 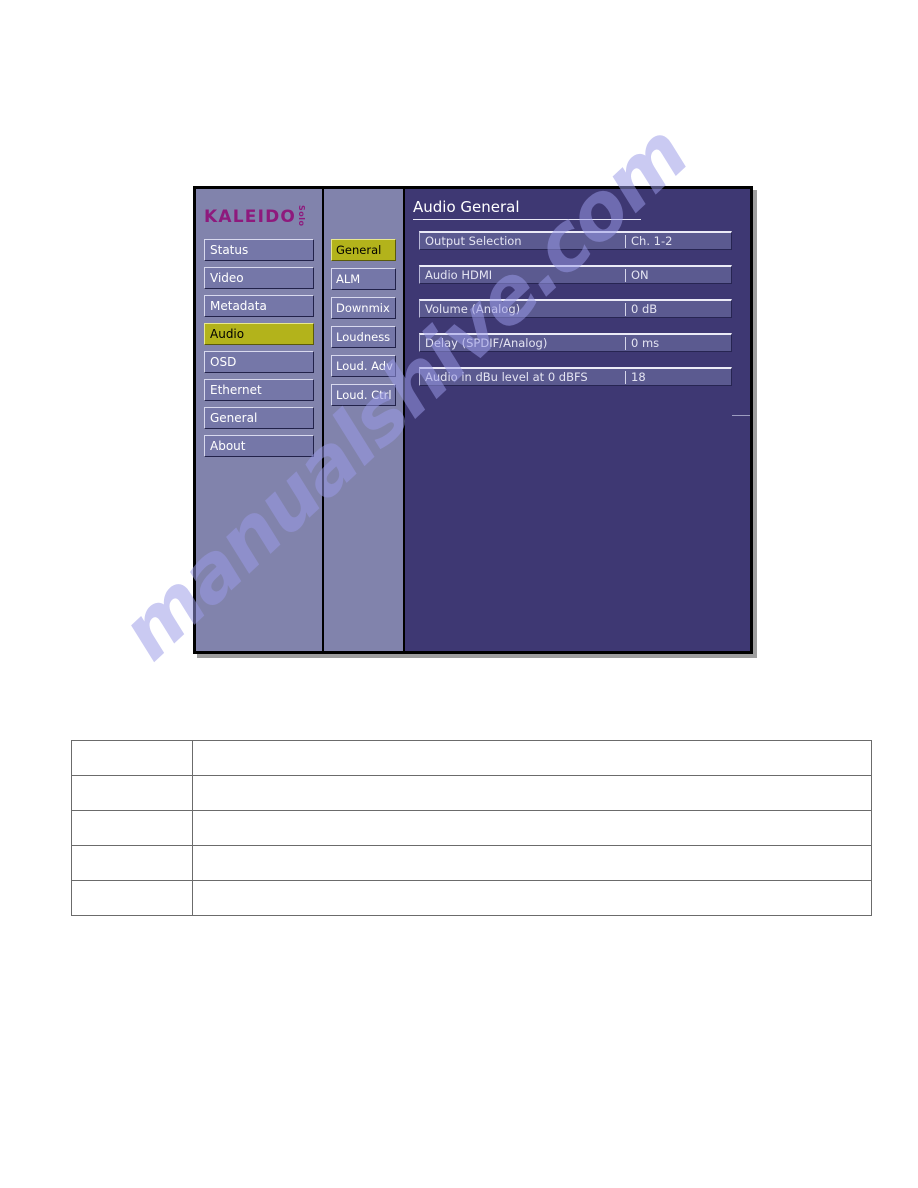 What do you see at coordinates (259, 306) in the screenshot?
I see `menu-item-metadata: Metadata` at bounding box center [259, 306].